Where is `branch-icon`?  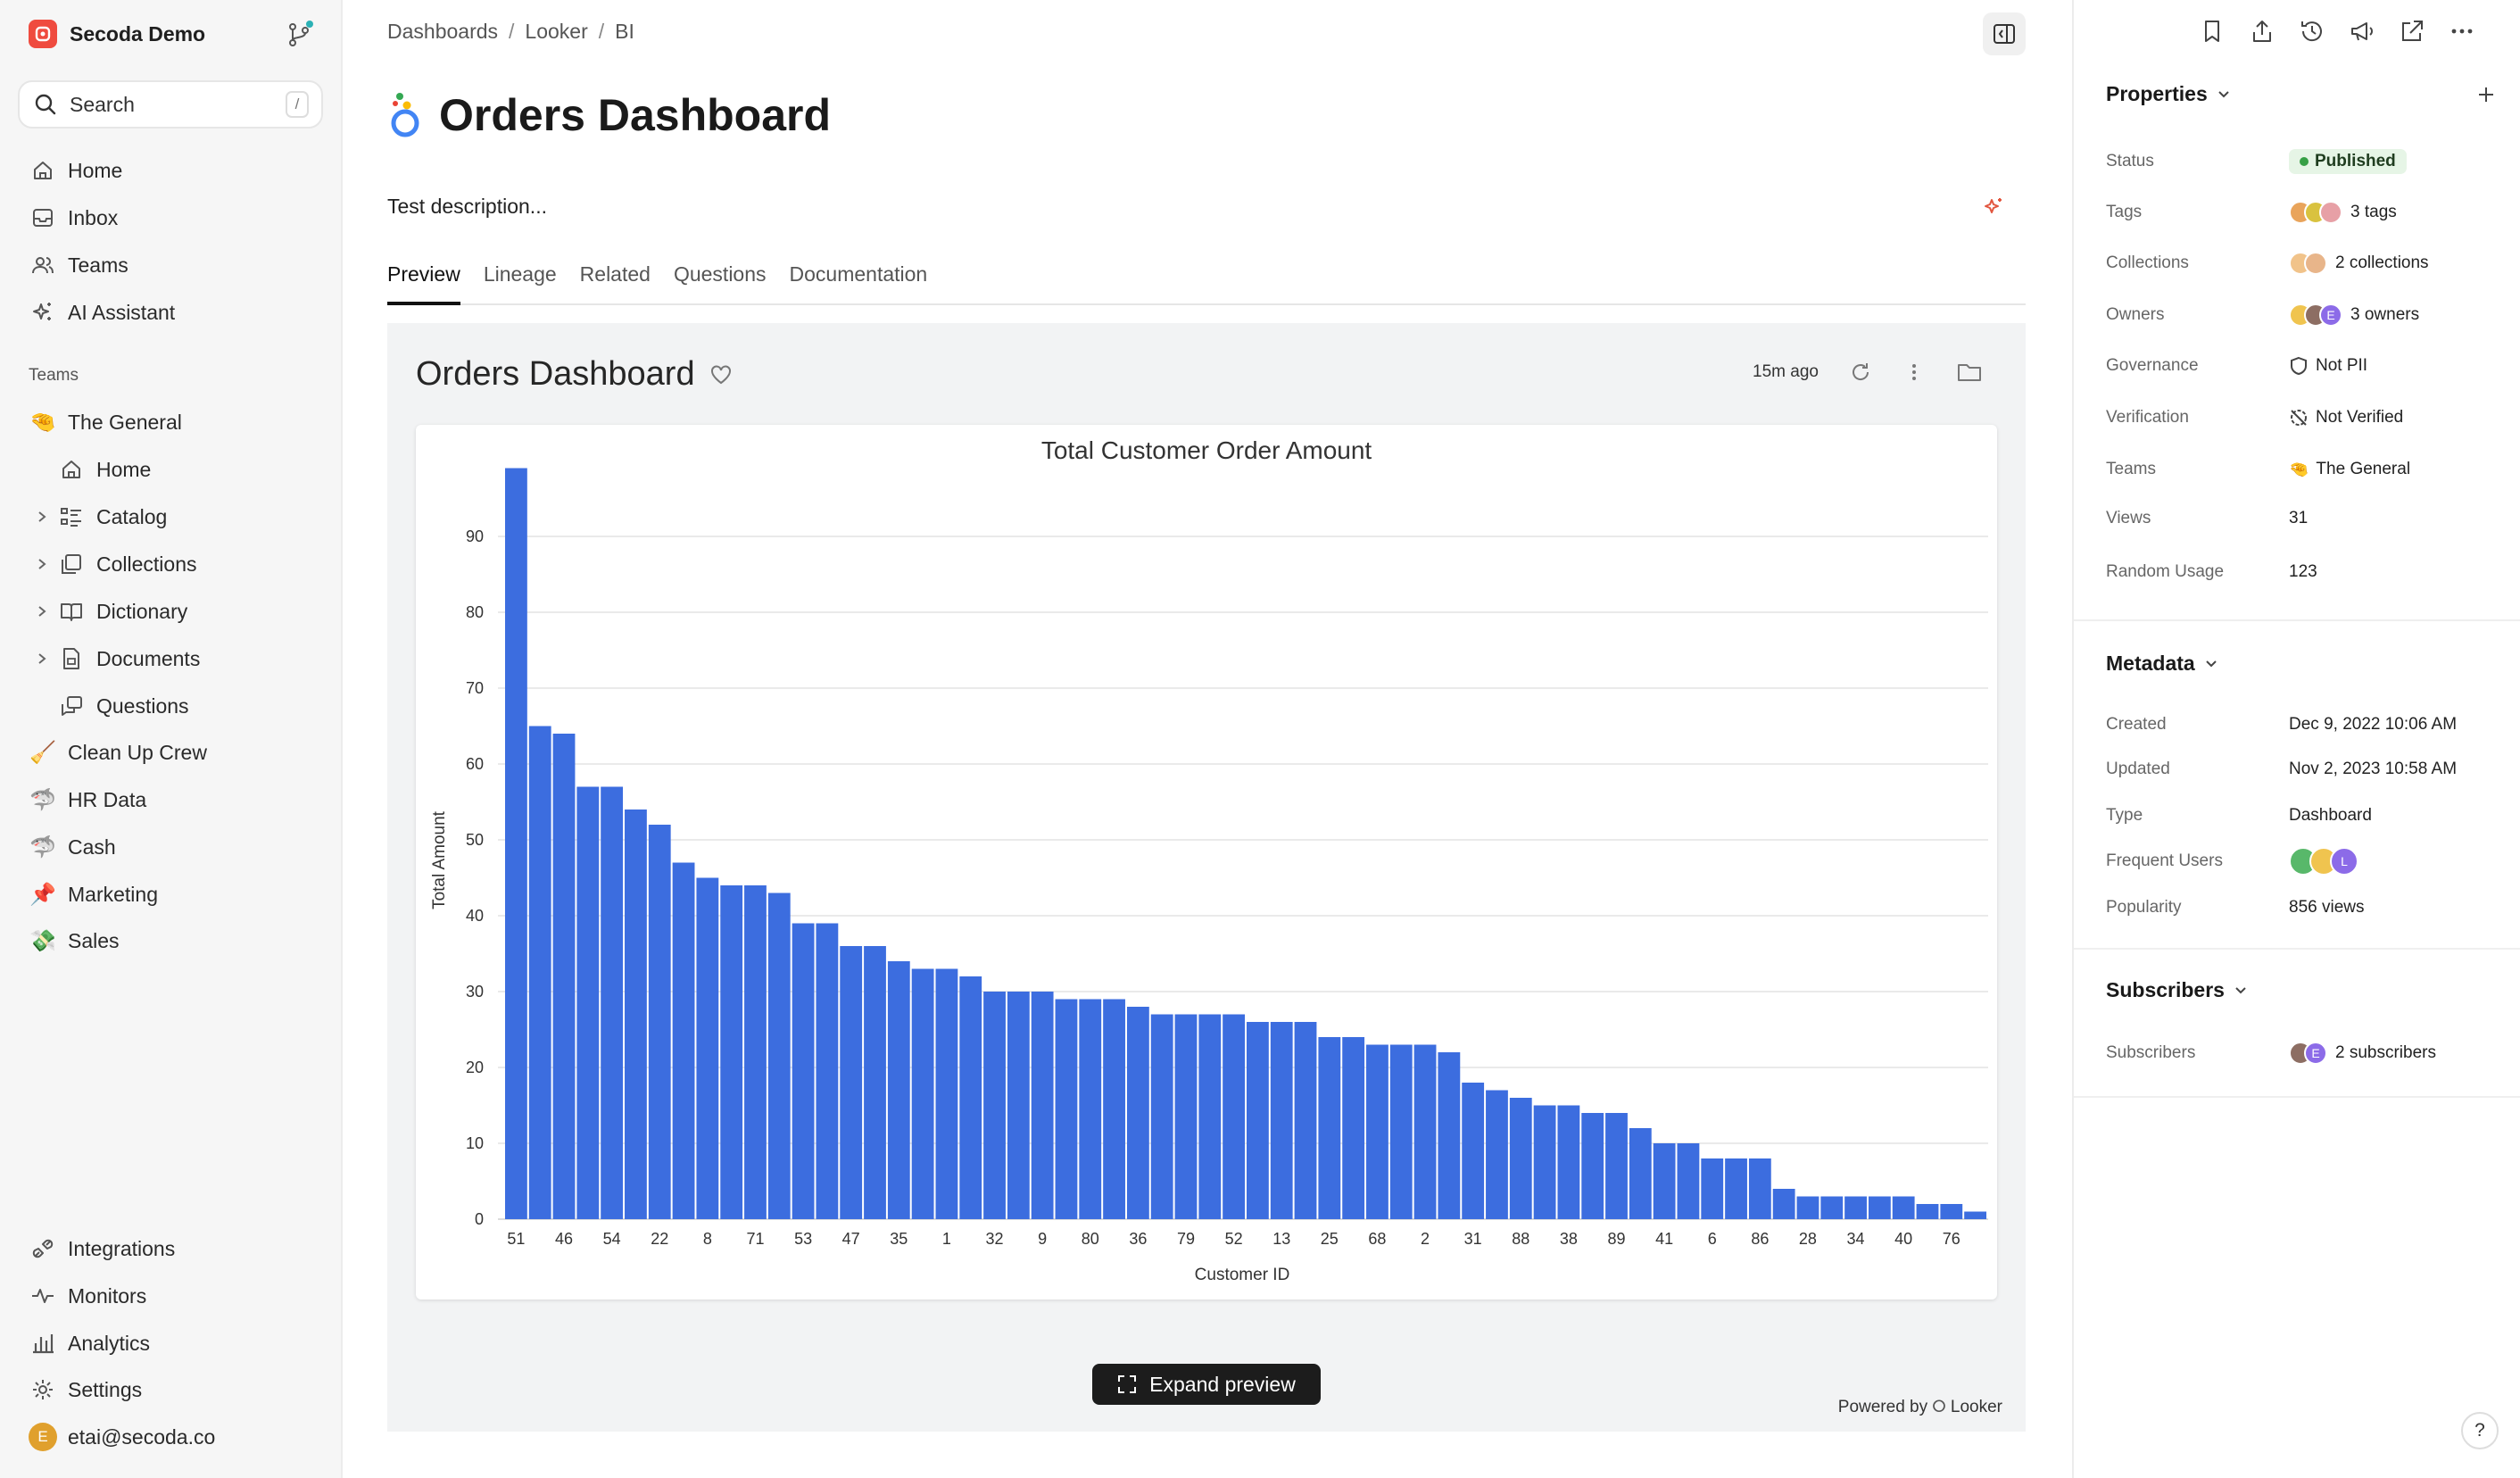 branch-icon is located at coordinates (299, 35).